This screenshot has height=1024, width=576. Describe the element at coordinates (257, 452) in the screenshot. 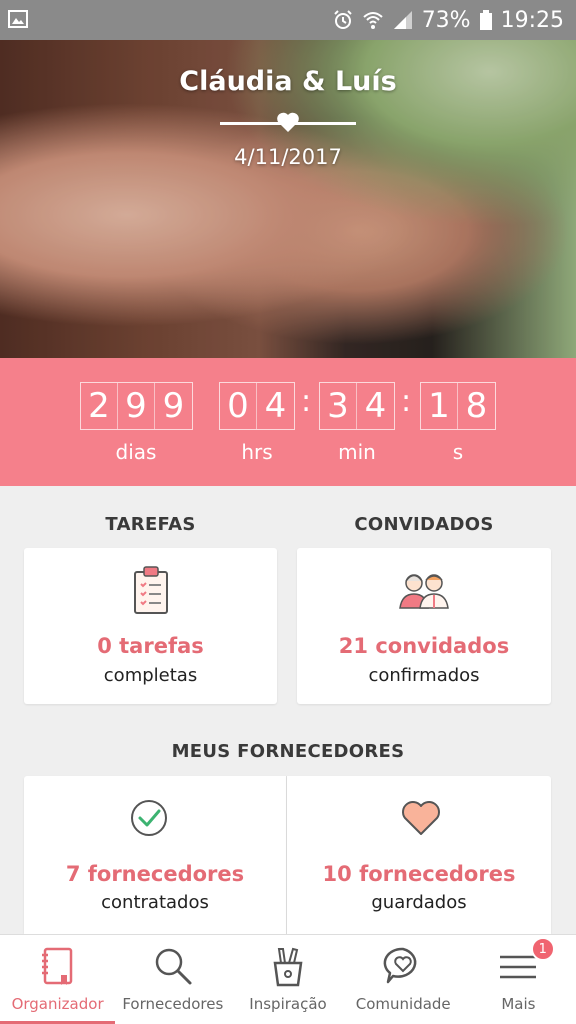

I see `countdown-label-hours: hrs` at that location.